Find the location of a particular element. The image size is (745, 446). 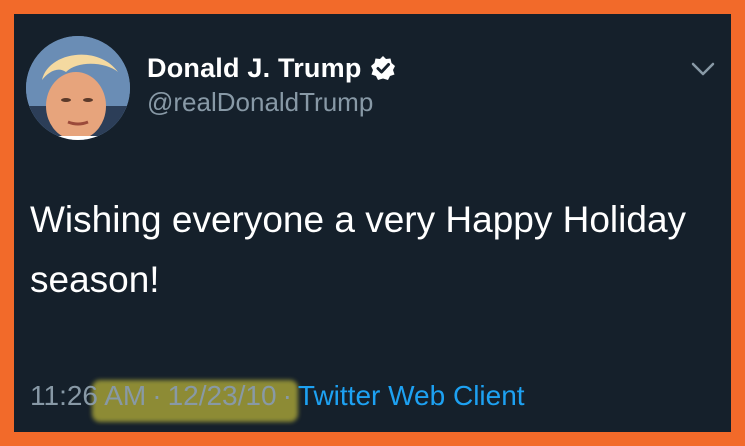

display-name: Donald J. Trump is located at coordinates (254, 68).